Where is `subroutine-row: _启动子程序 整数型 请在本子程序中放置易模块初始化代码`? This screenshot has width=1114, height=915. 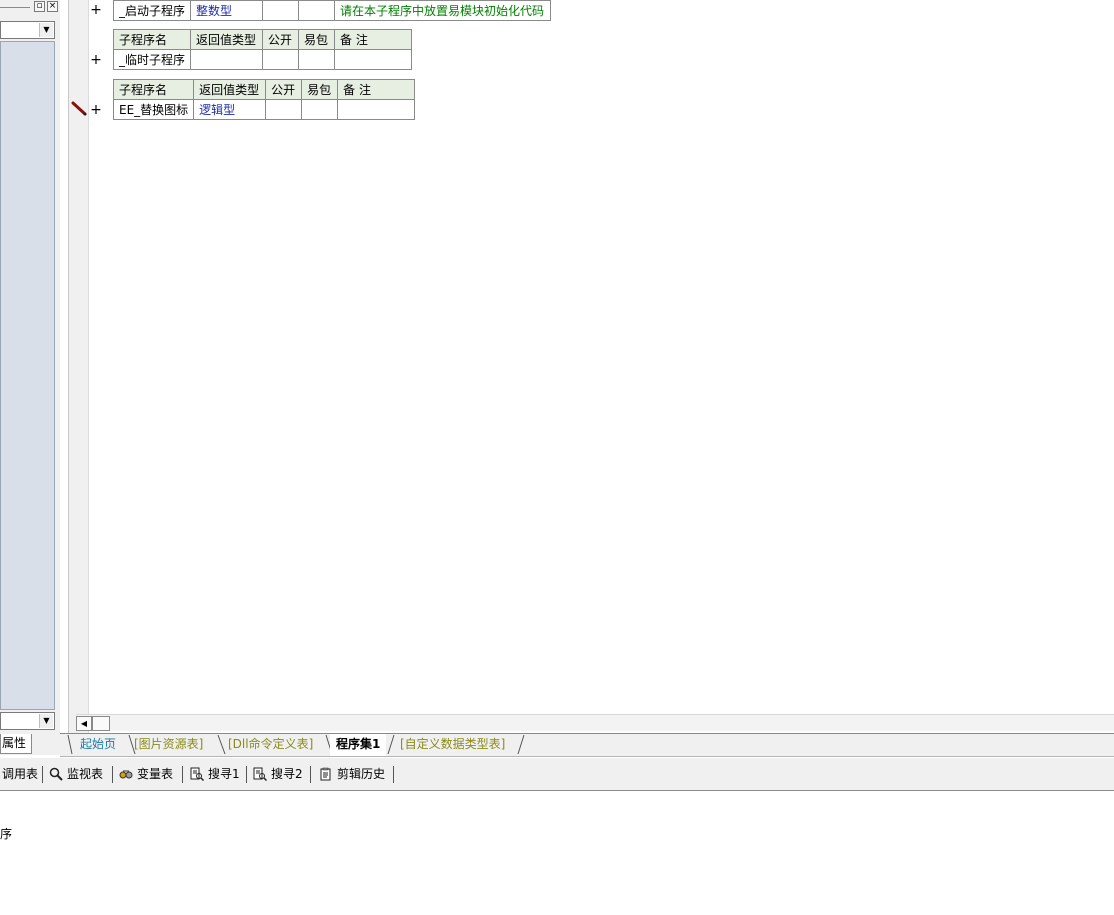
subroutine-row: _启动子程序 整数型 请在本子程序中放置易模块初始化代码 is located at coordinates (332, 10).